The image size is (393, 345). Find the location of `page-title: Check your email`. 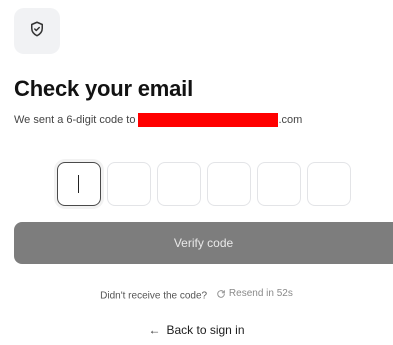

page-title: Check your email is located at coordinates (103, 88).